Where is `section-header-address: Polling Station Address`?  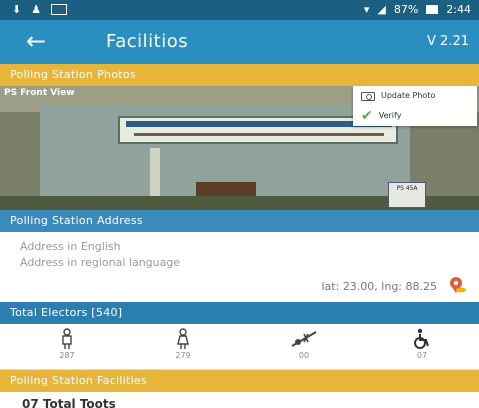
section-header-address: Polling Station Address is located at coordinates (239, 221).